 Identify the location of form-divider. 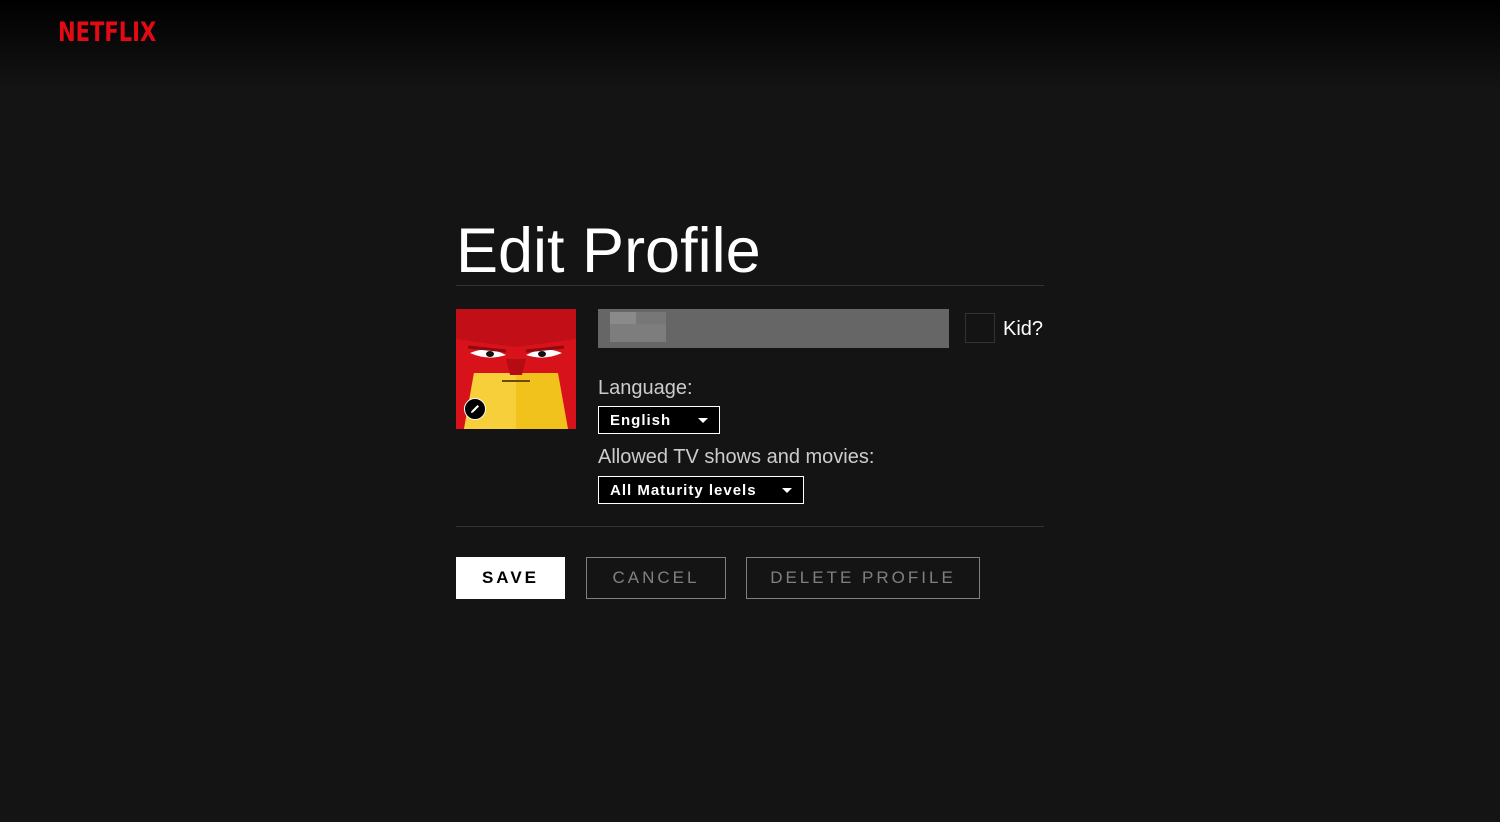
(750, 526).